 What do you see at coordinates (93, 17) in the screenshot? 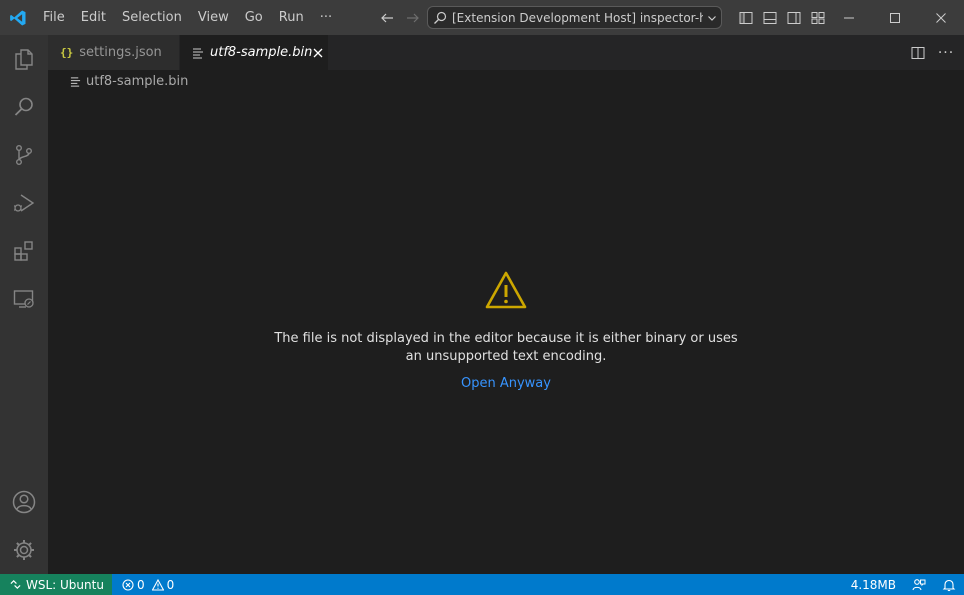
I see `menu-edit: Edit` at bounding box center [93, 17].